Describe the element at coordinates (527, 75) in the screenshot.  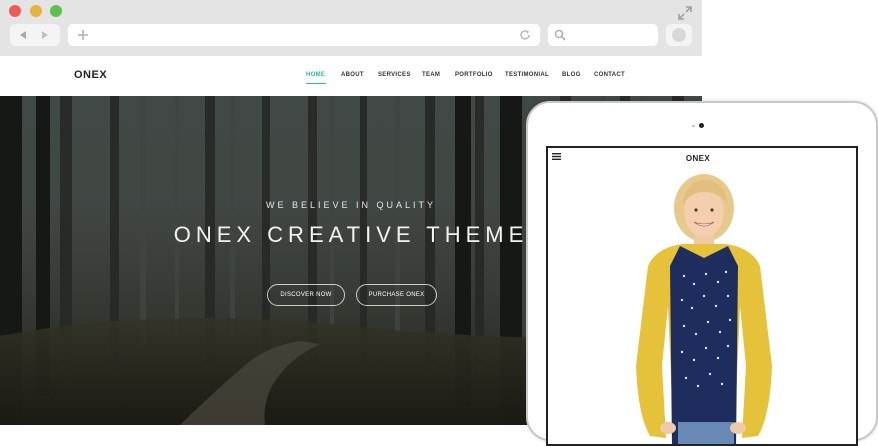
I see `nav-item-testimonial: TESTIMONIAL` at that location.